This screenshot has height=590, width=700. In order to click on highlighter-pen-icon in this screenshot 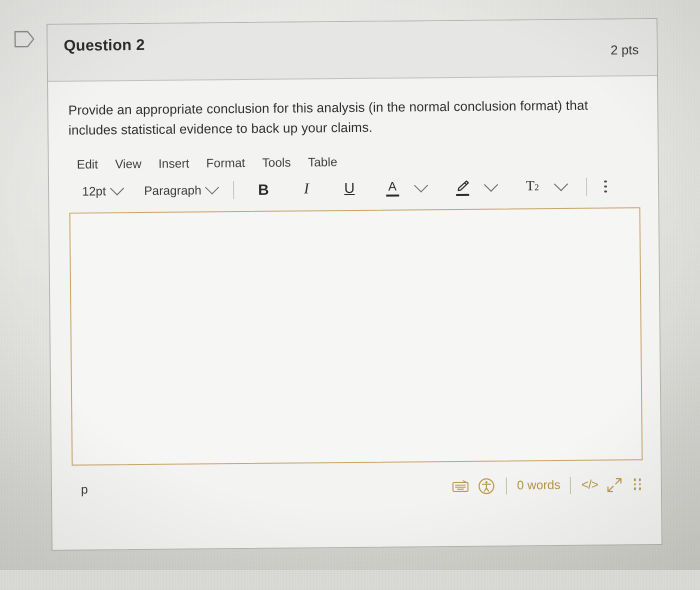, I will do `click(462, 188)`.